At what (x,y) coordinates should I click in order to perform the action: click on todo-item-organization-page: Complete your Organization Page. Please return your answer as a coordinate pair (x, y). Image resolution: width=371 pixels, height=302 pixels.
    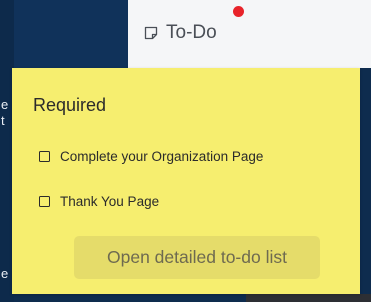
    Looking at the image, I should click on (151, 156).